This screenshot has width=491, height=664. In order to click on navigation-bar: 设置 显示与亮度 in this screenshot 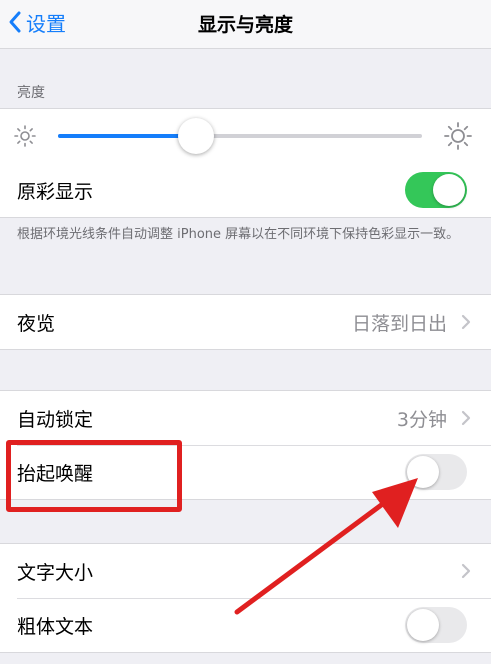, I will do `click(245, 24)`.